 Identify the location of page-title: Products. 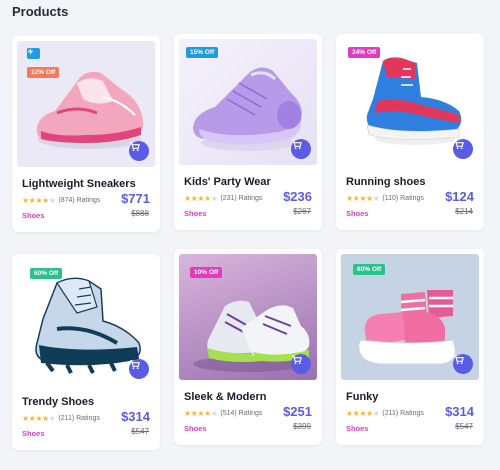
(40, 11).